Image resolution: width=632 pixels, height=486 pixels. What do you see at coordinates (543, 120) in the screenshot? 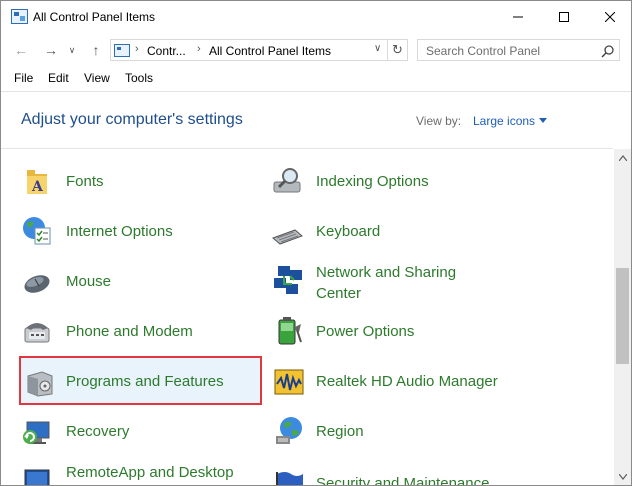
I see `caret-down-icon` at bounding box center [543, 120].